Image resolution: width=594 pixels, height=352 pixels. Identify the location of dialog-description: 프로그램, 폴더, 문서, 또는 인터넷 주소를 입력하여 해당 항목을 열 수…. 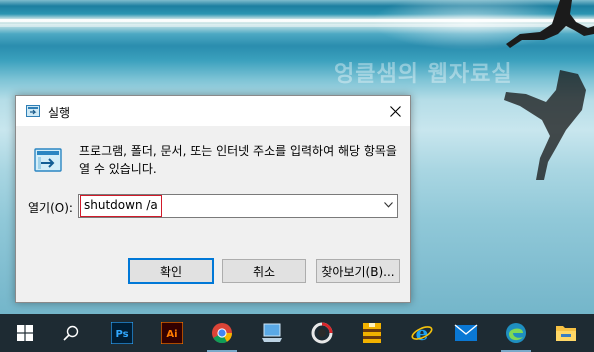
(238, 160).